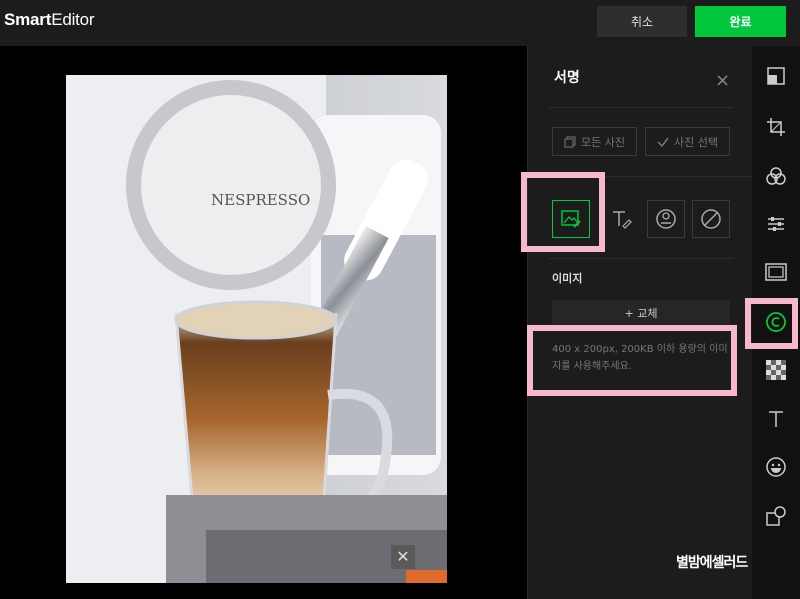 This screenshot has width=800, height=599. I want to click on done-button: 완료, so click(740, 21).